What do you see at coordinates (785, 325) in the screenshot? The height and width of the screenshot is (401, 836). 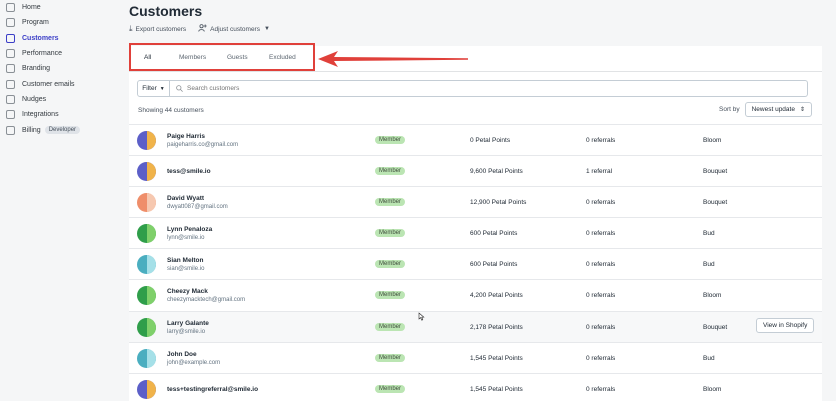 I see `view-in-shopify-button: View in Shopify` at bounding box center [785, 325].